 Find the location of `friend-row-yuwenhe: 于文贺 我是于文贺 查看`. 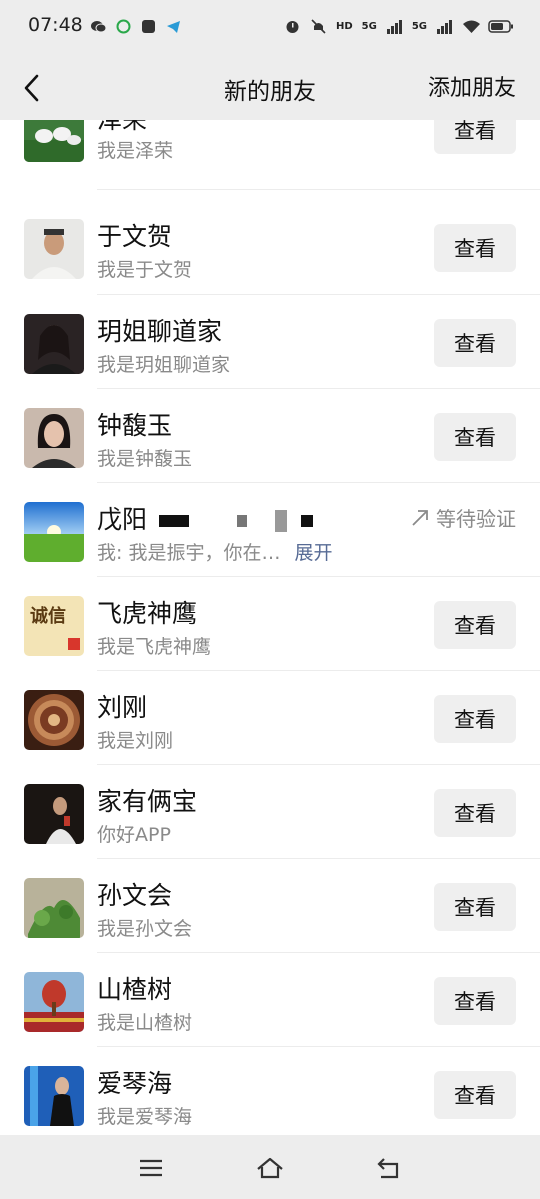

friend-row-yuwenhe: 于文贺 我是于文贺 查看 is located at coordinates (270, 248).